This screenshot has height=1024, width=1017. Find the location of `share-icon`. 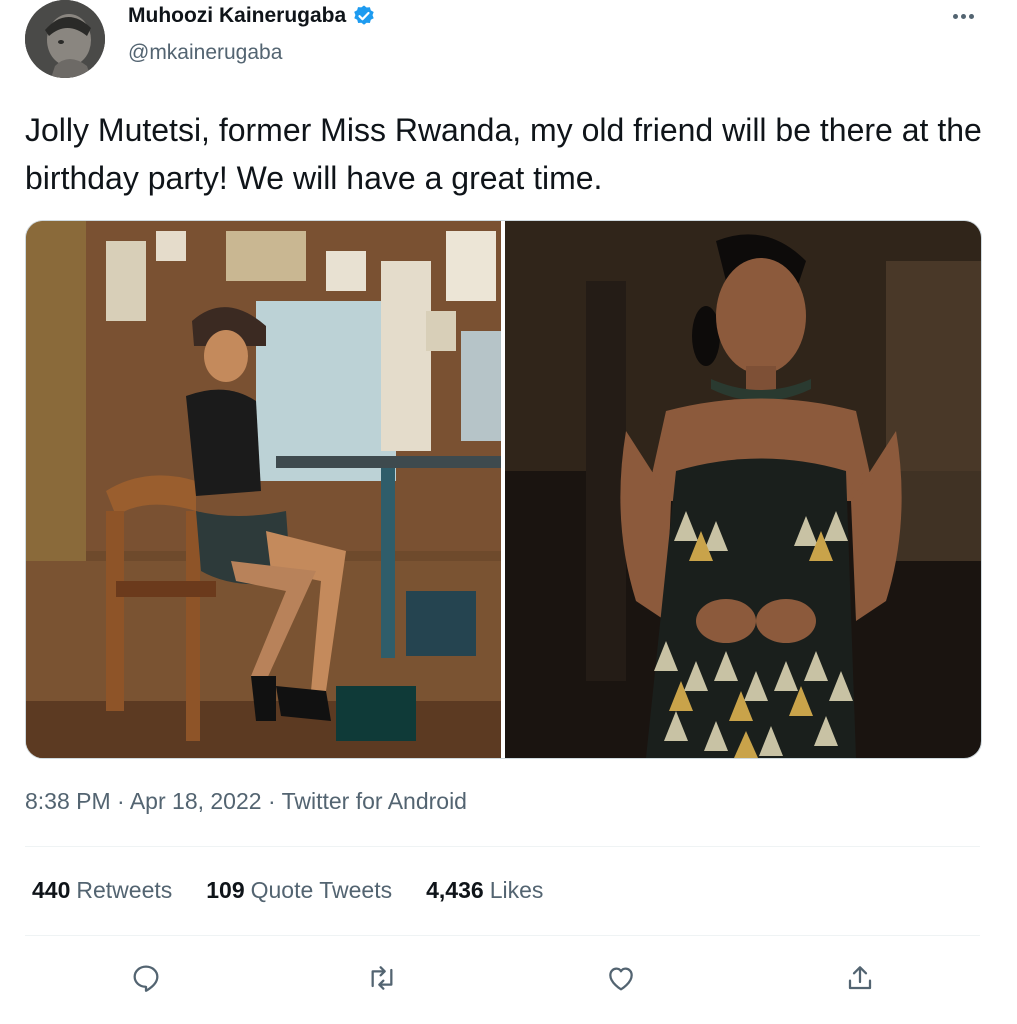

share-icon is located at coordinates (860, 978).